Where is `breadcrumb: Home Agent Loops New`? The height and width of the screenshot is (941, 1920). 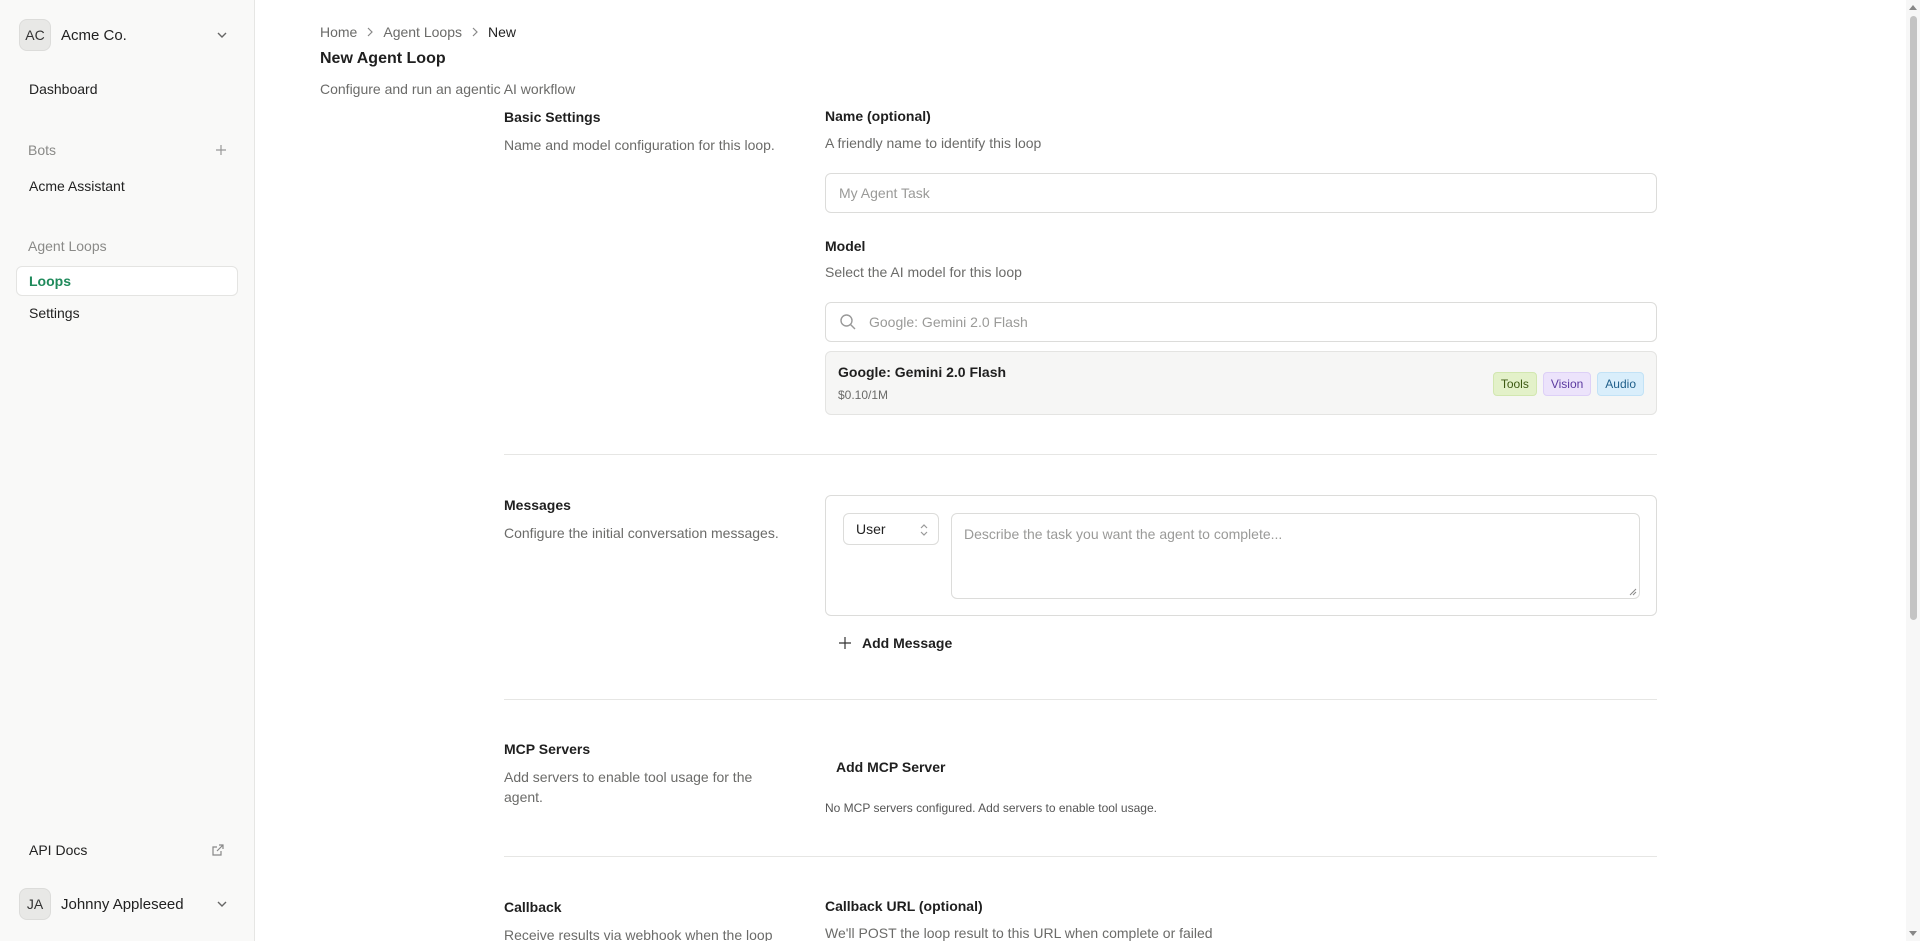
breadcrumb: Home Agent Loops New is located at coordinates (418, 32).